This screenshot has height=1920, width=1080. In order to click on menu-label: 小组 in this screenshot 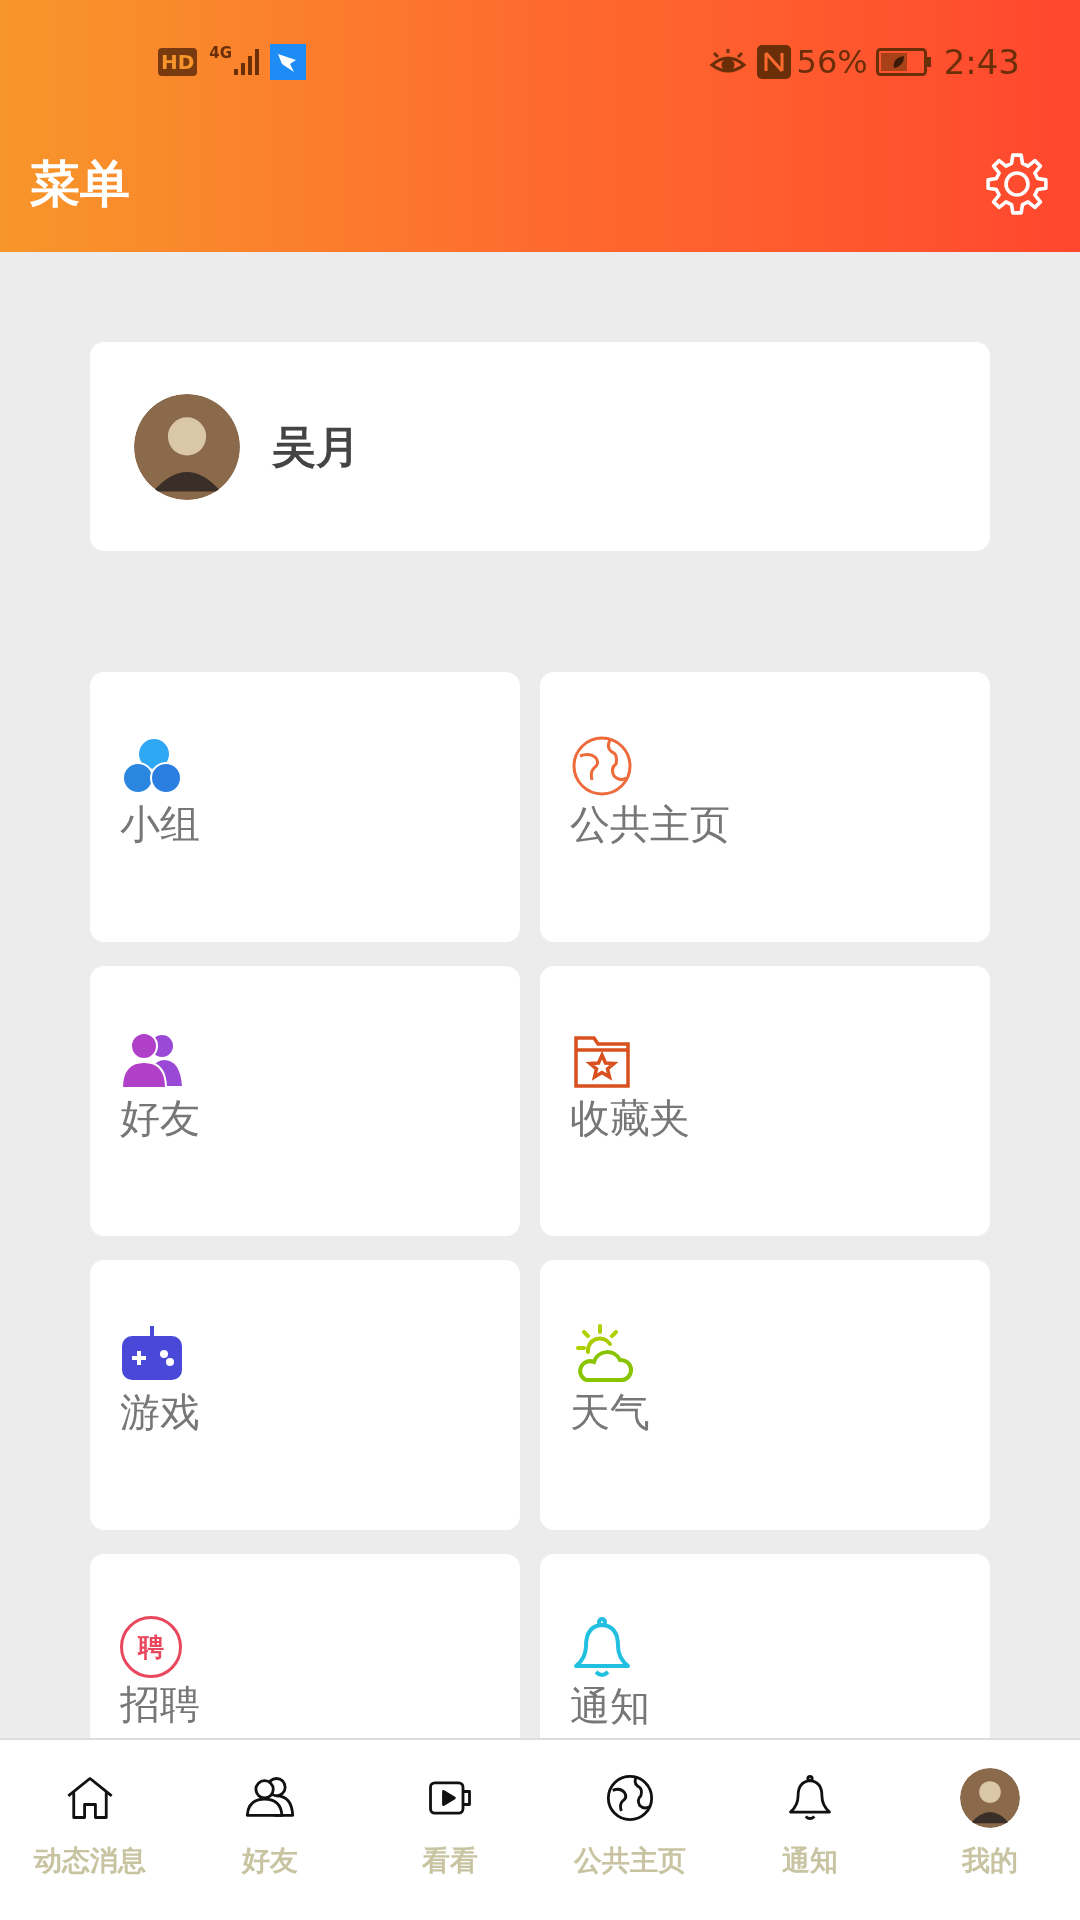, I will do `click(160, 824)`.